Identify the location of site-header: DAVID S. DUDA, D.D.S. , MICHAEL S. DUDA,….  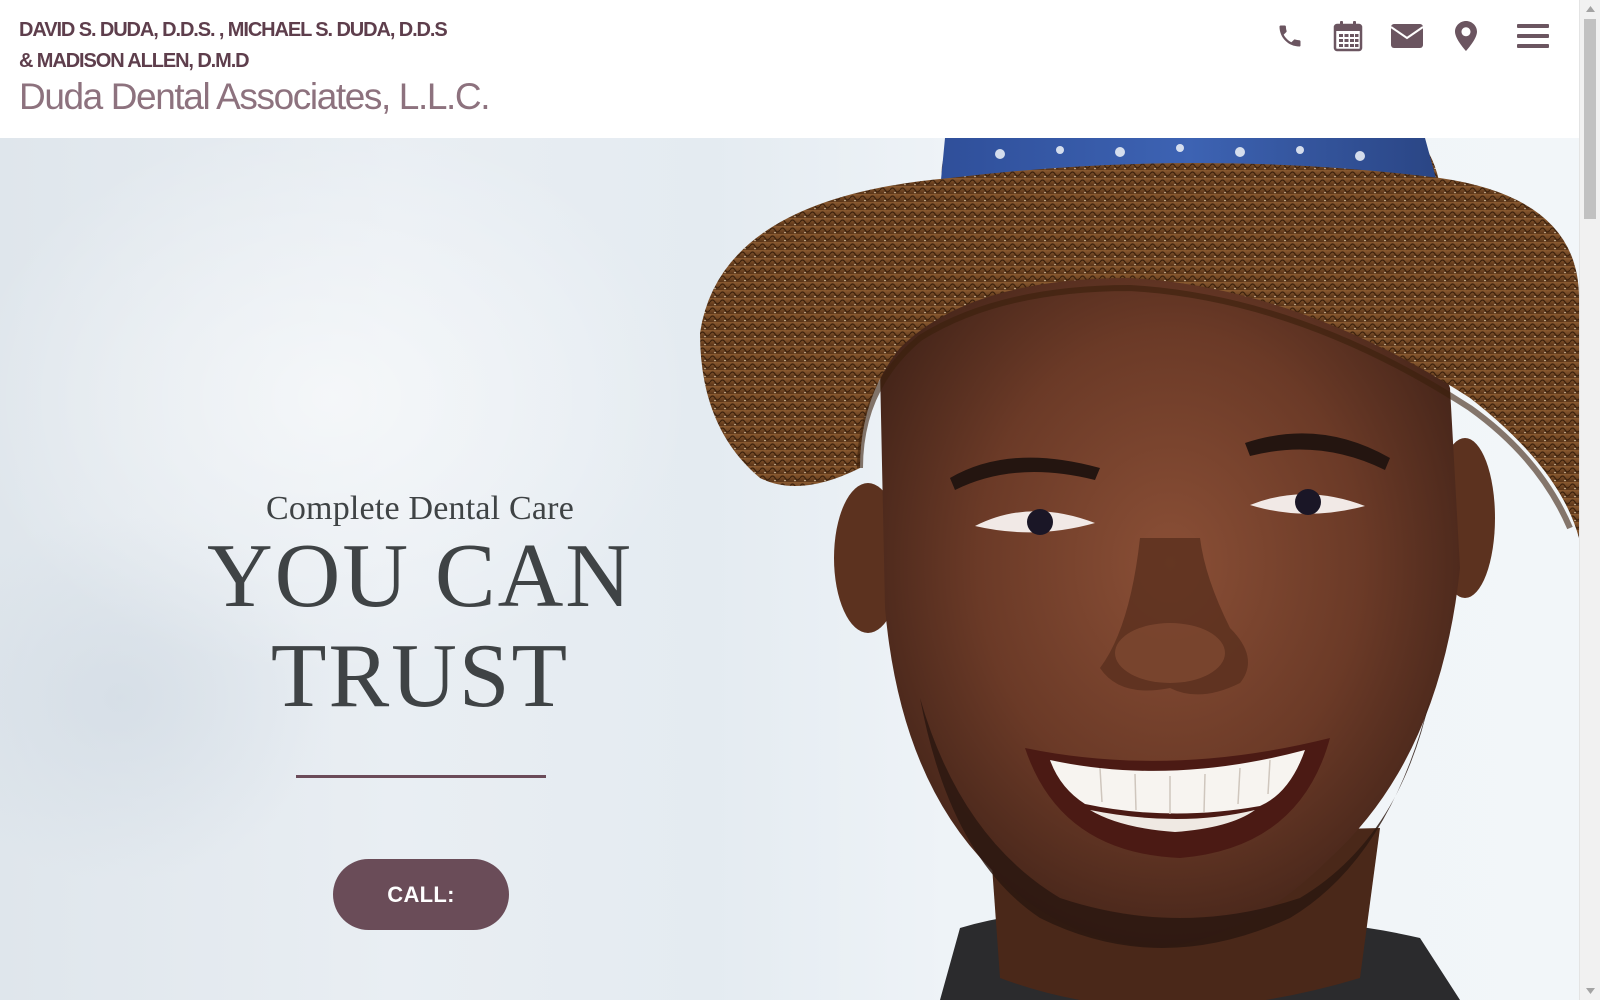
(789, 69).